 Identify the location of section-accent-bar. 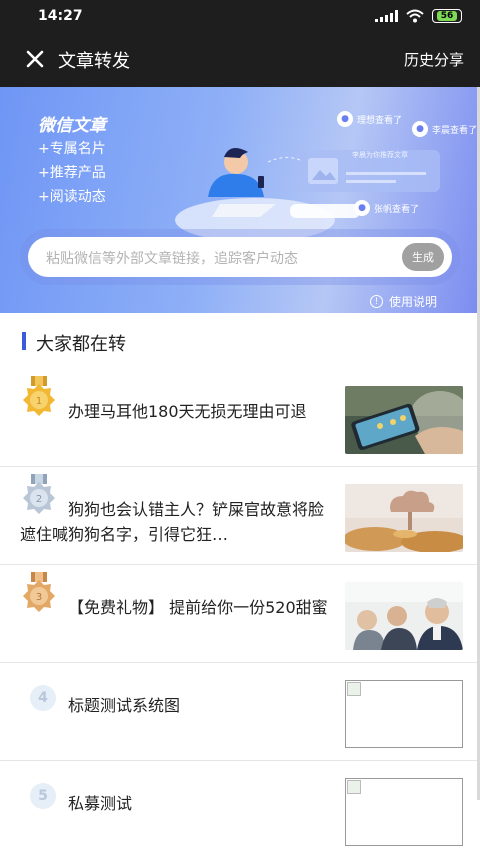
(24, 341).